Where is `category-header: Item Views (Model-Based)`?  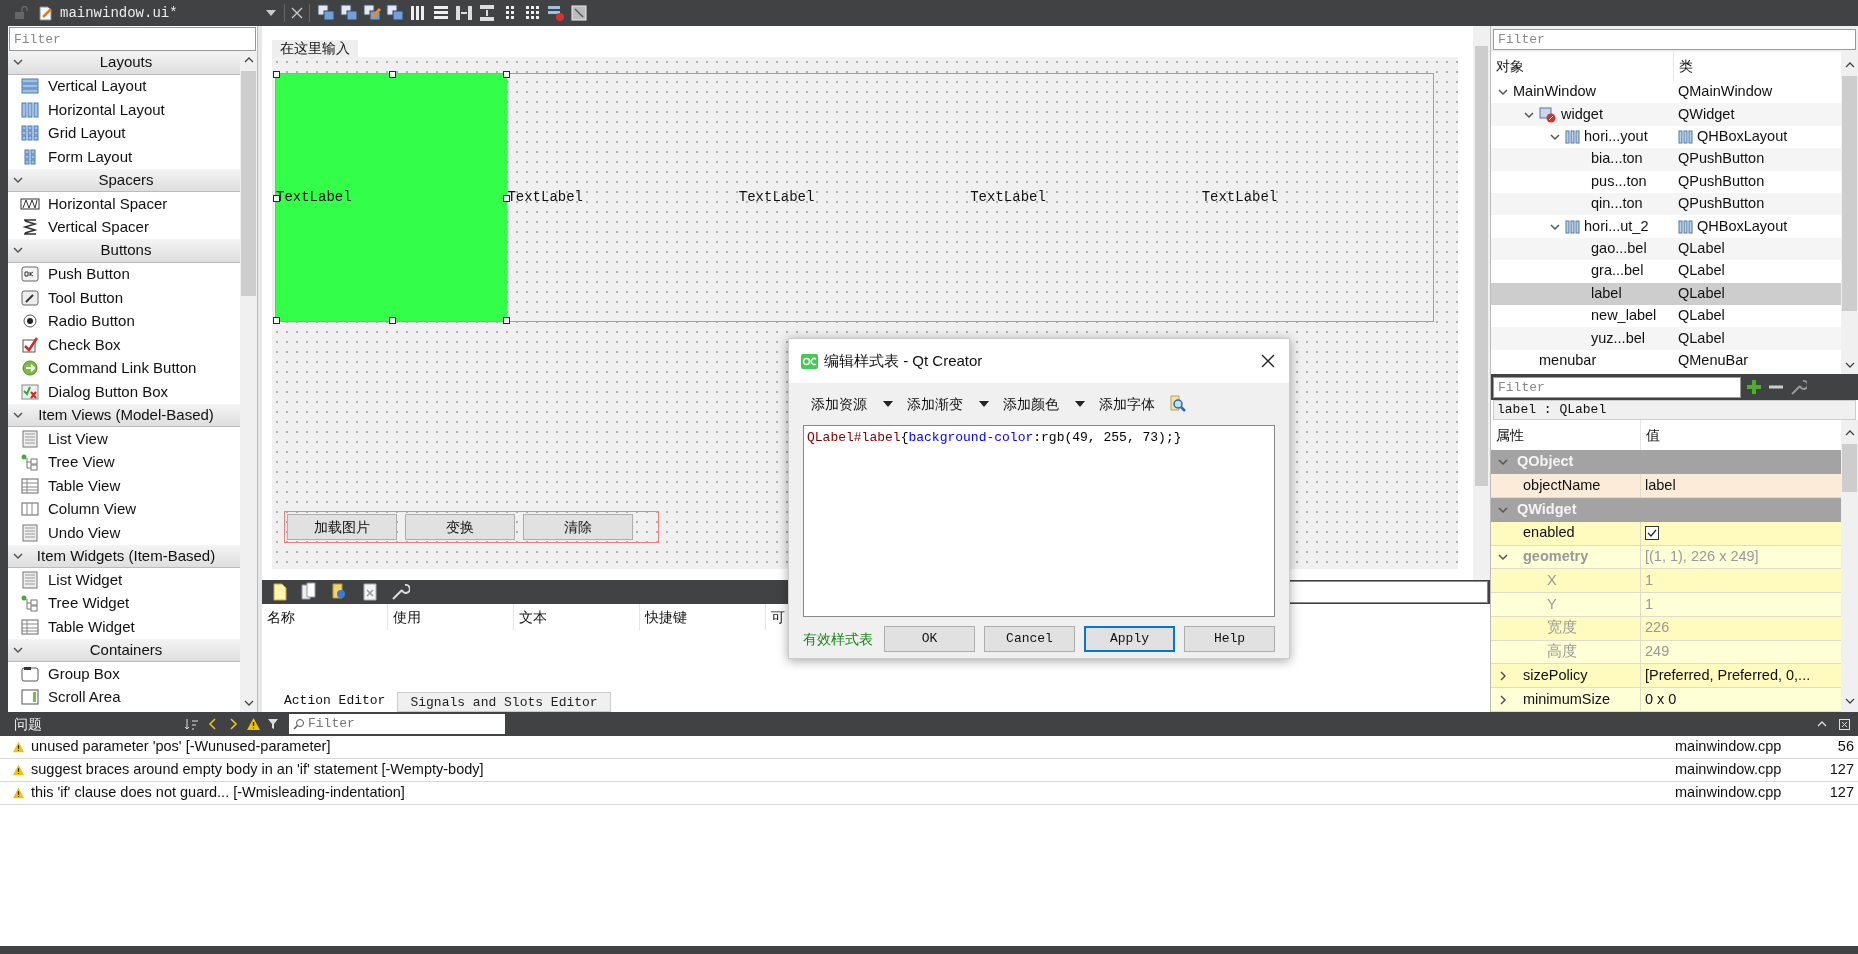 category-header: Item Views (Model-Based) is located at coordinates (124, 415).